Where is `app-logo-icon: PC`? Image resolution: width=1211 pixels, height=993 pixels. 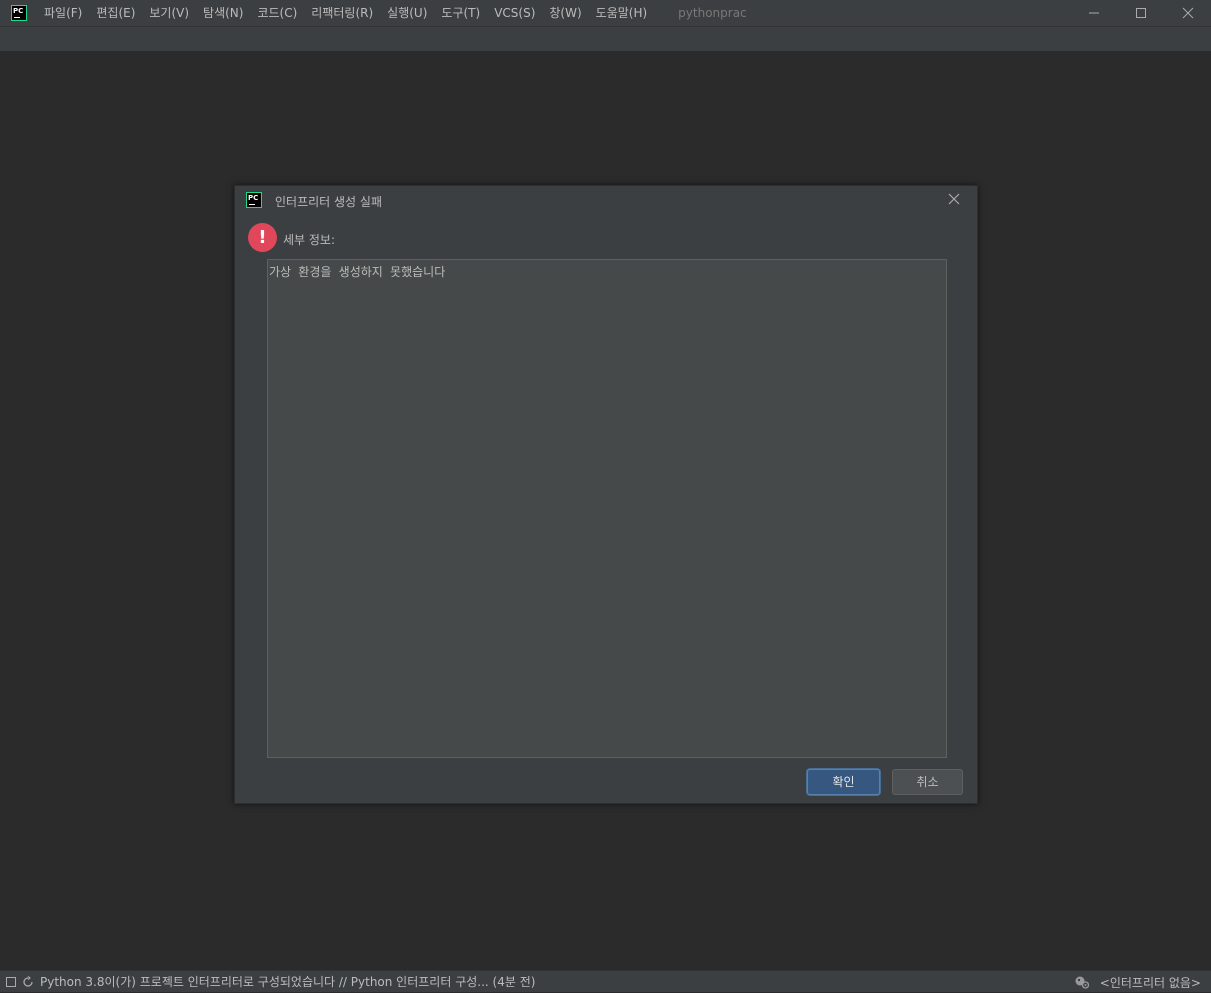 app-logo-icon: PC is located at coordinates (19, 13).